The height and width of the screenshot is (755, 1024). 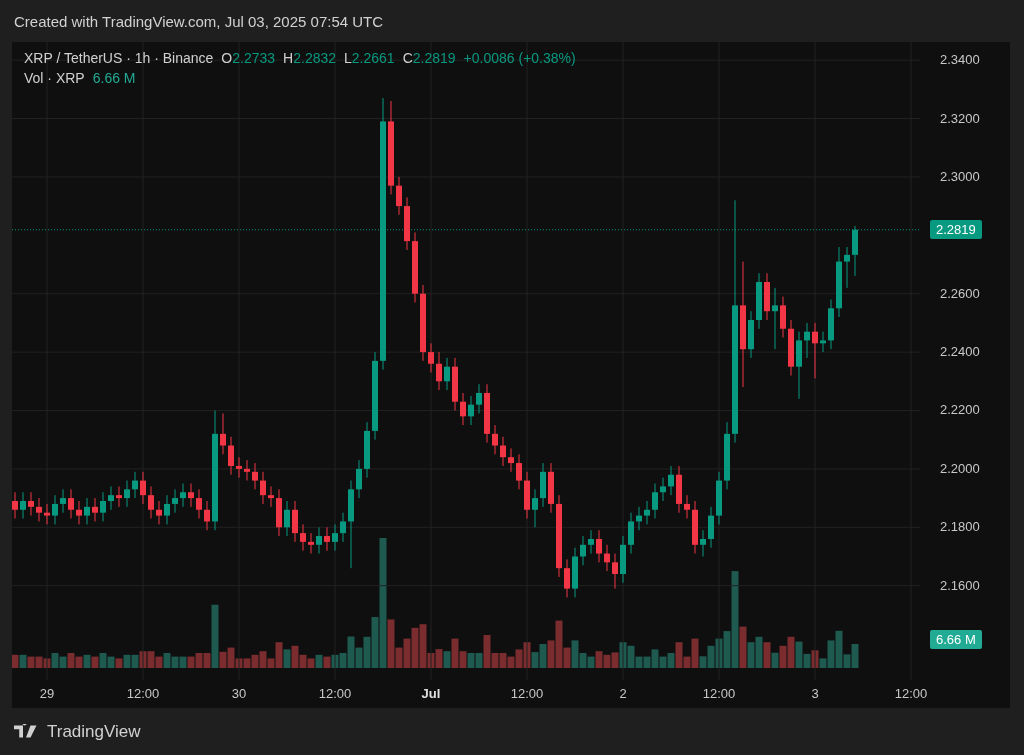 I want to click on time-label: 30, so click(x=239, y=693).